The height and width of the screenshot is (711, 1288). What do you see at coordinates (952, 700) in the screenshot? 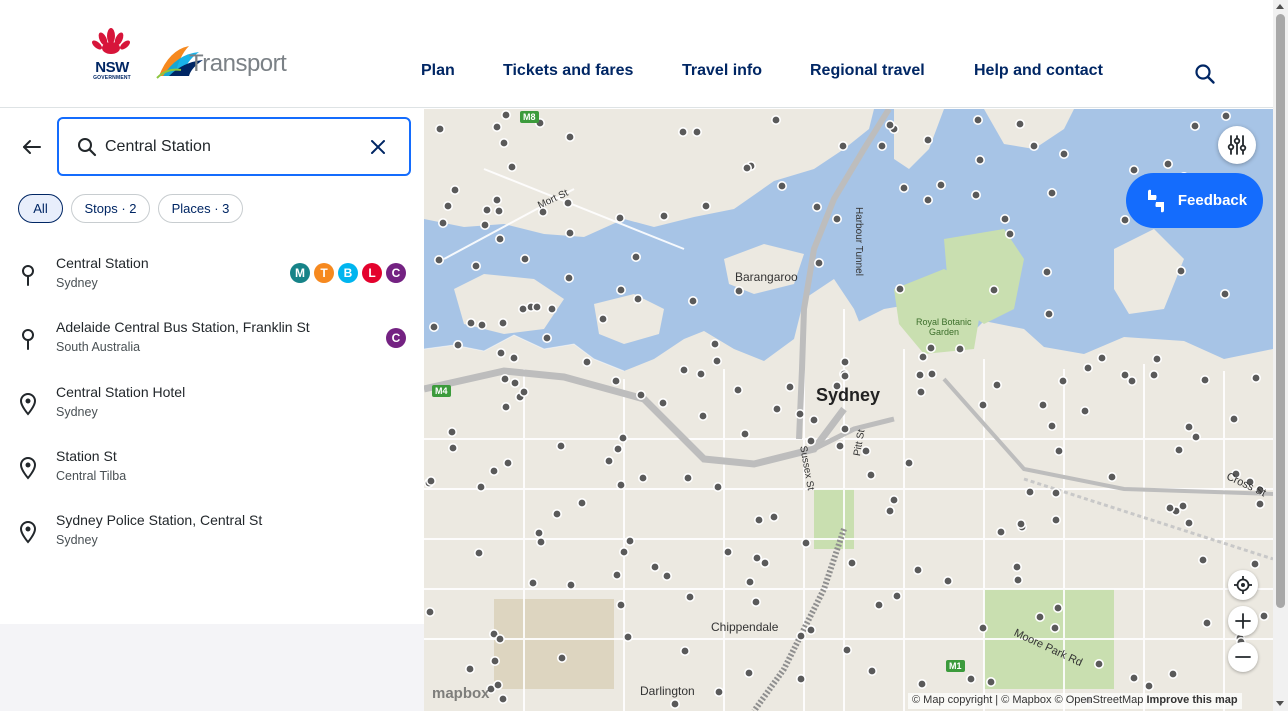
I see `attribution-copyright: © Map copyright` at bounding box center [952, 700].